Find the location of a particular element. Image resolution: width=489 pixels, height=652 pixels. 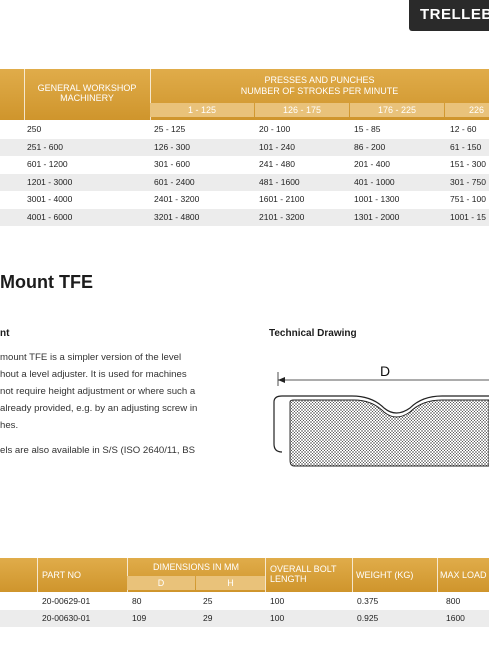

stroke-range-header: 226 is located at coordinates (467, 110).